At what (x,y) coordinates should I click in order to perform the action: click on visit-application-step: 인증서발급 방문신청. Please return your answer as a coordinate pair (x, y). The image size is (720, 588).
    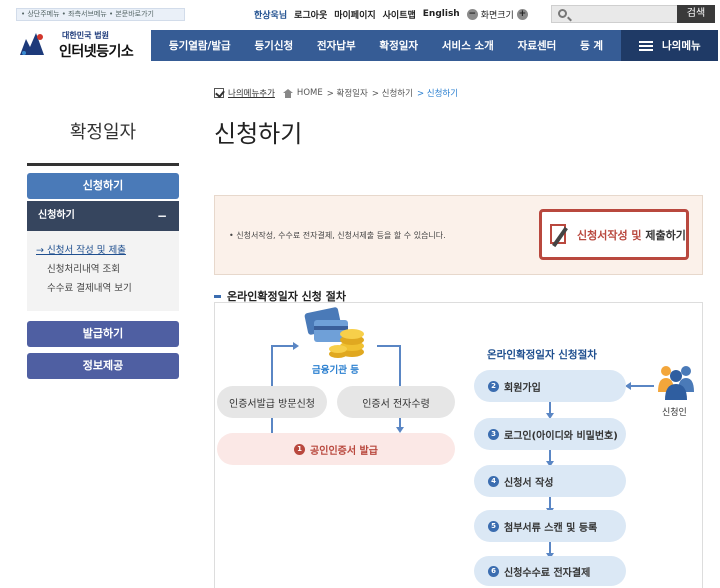
    Looking at the image, I should click on (272, 402).